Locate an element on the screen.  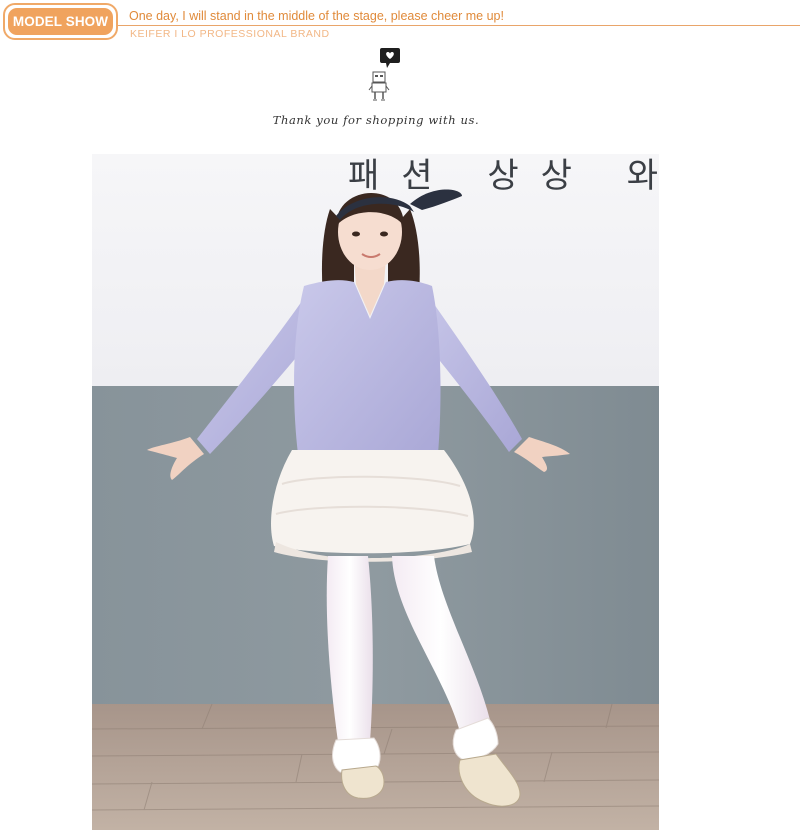
header-divider is located at coordinates (459, 25).